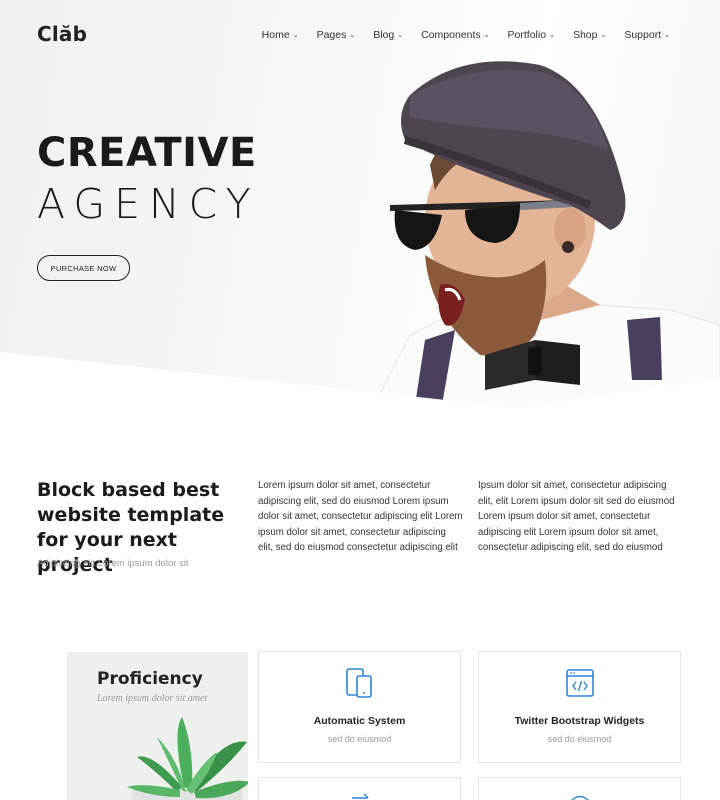  I want to click on nav-item-portfolio: Portfolio ⌄, so click(531, 35).